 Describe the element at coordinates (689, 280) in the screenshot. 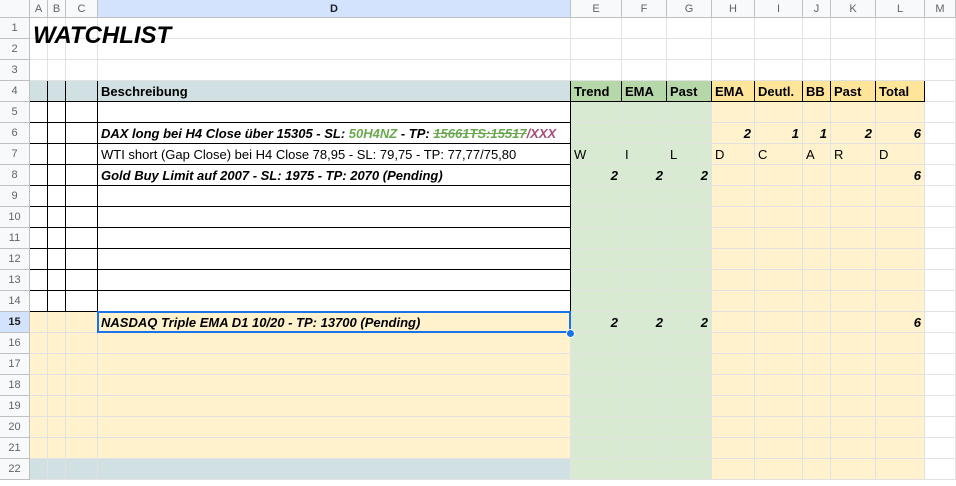

I see `cell-g13` at that location.